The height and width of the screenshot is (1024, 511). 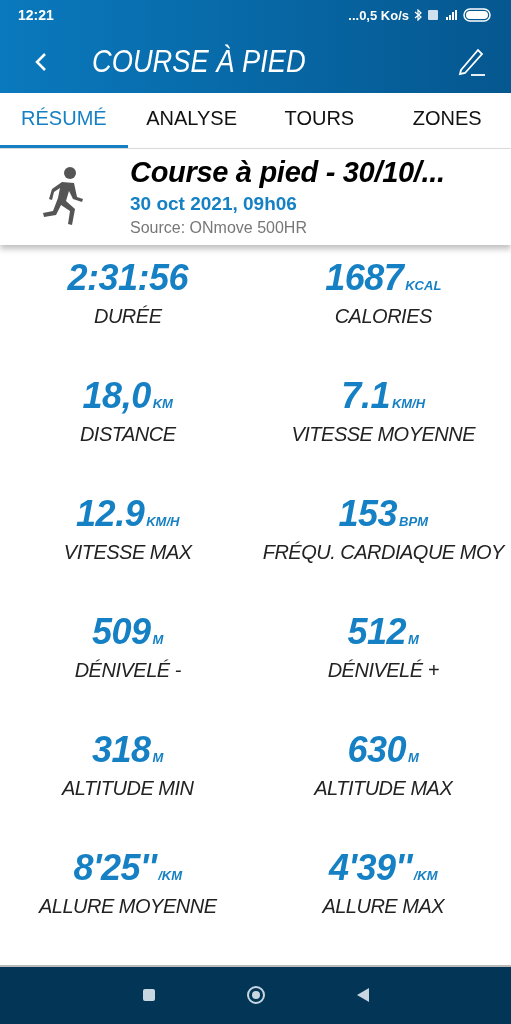 I want to click on stat-value: 512, so click(x=377, y=631).